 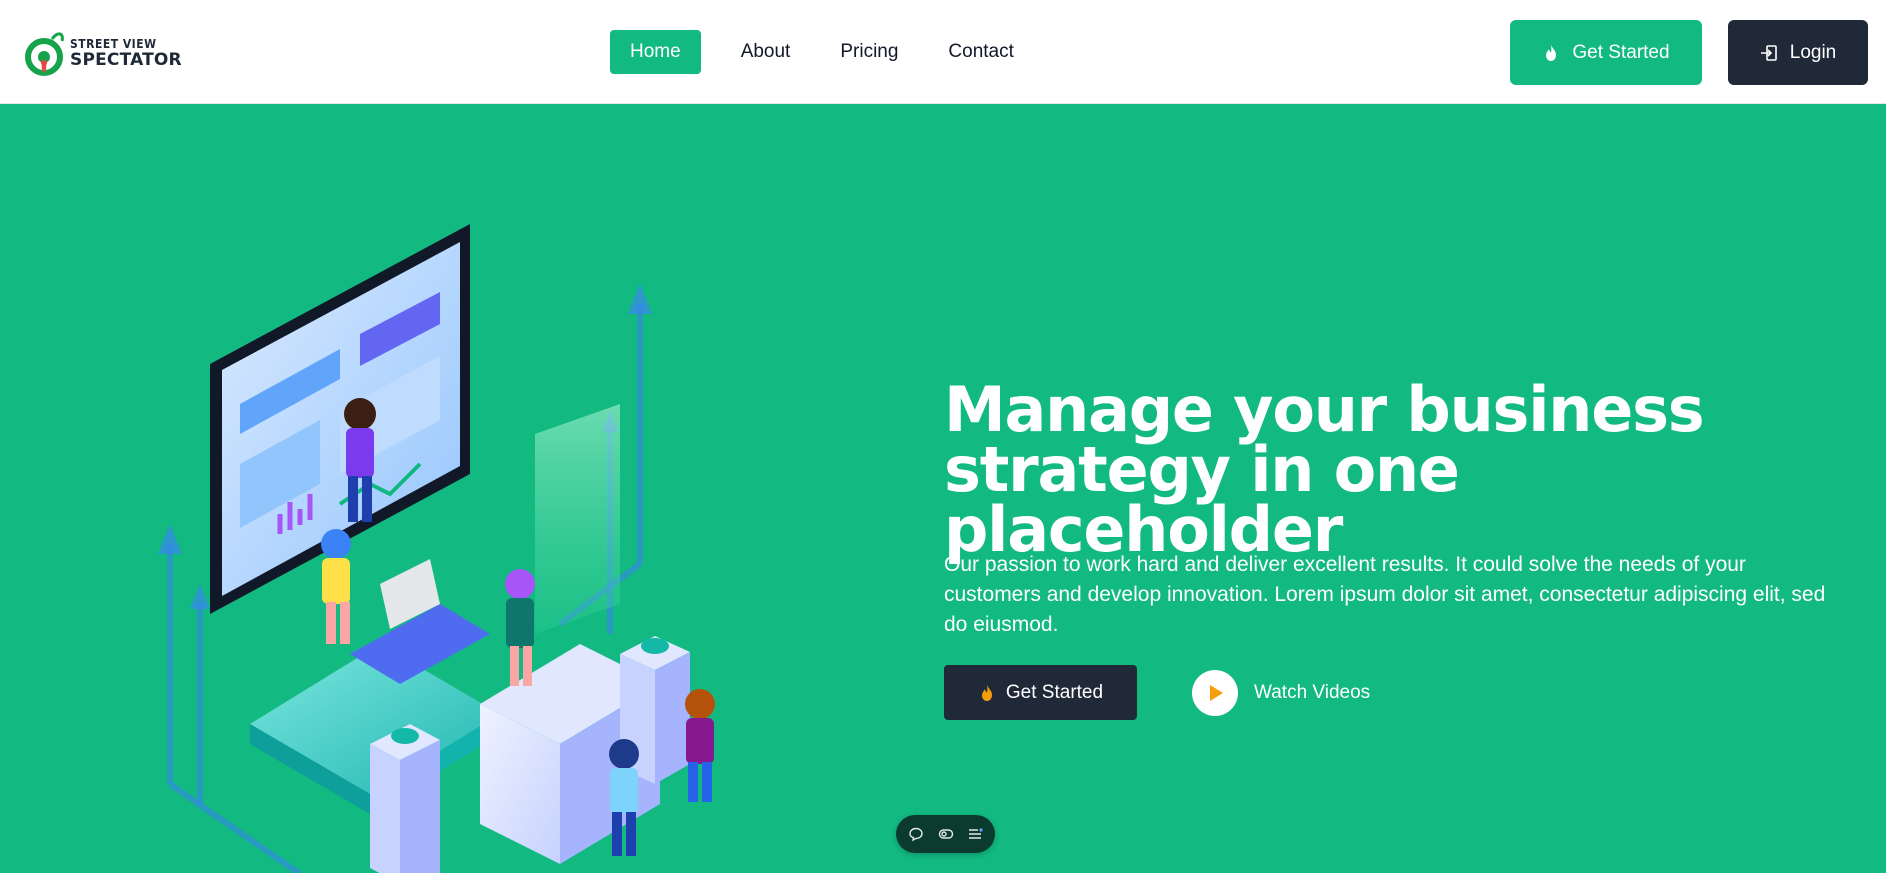 I want to click on hero-title-line2: strategy in one placeholder, so click(x=1202, y=499).